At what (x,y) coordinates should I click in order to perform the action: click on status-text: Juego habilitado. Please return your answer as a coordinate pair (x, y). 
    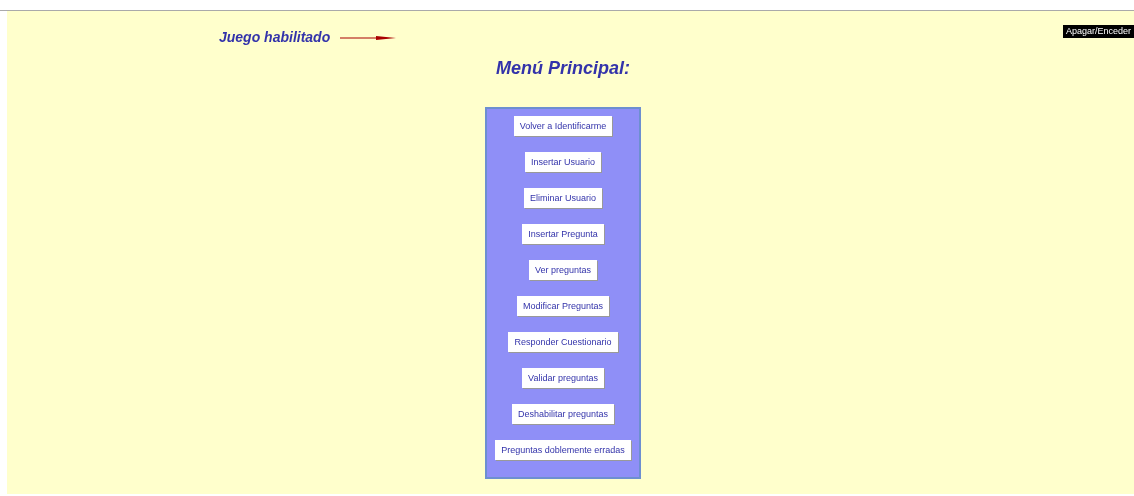
    Looking at the image, I should click on (275, 37).